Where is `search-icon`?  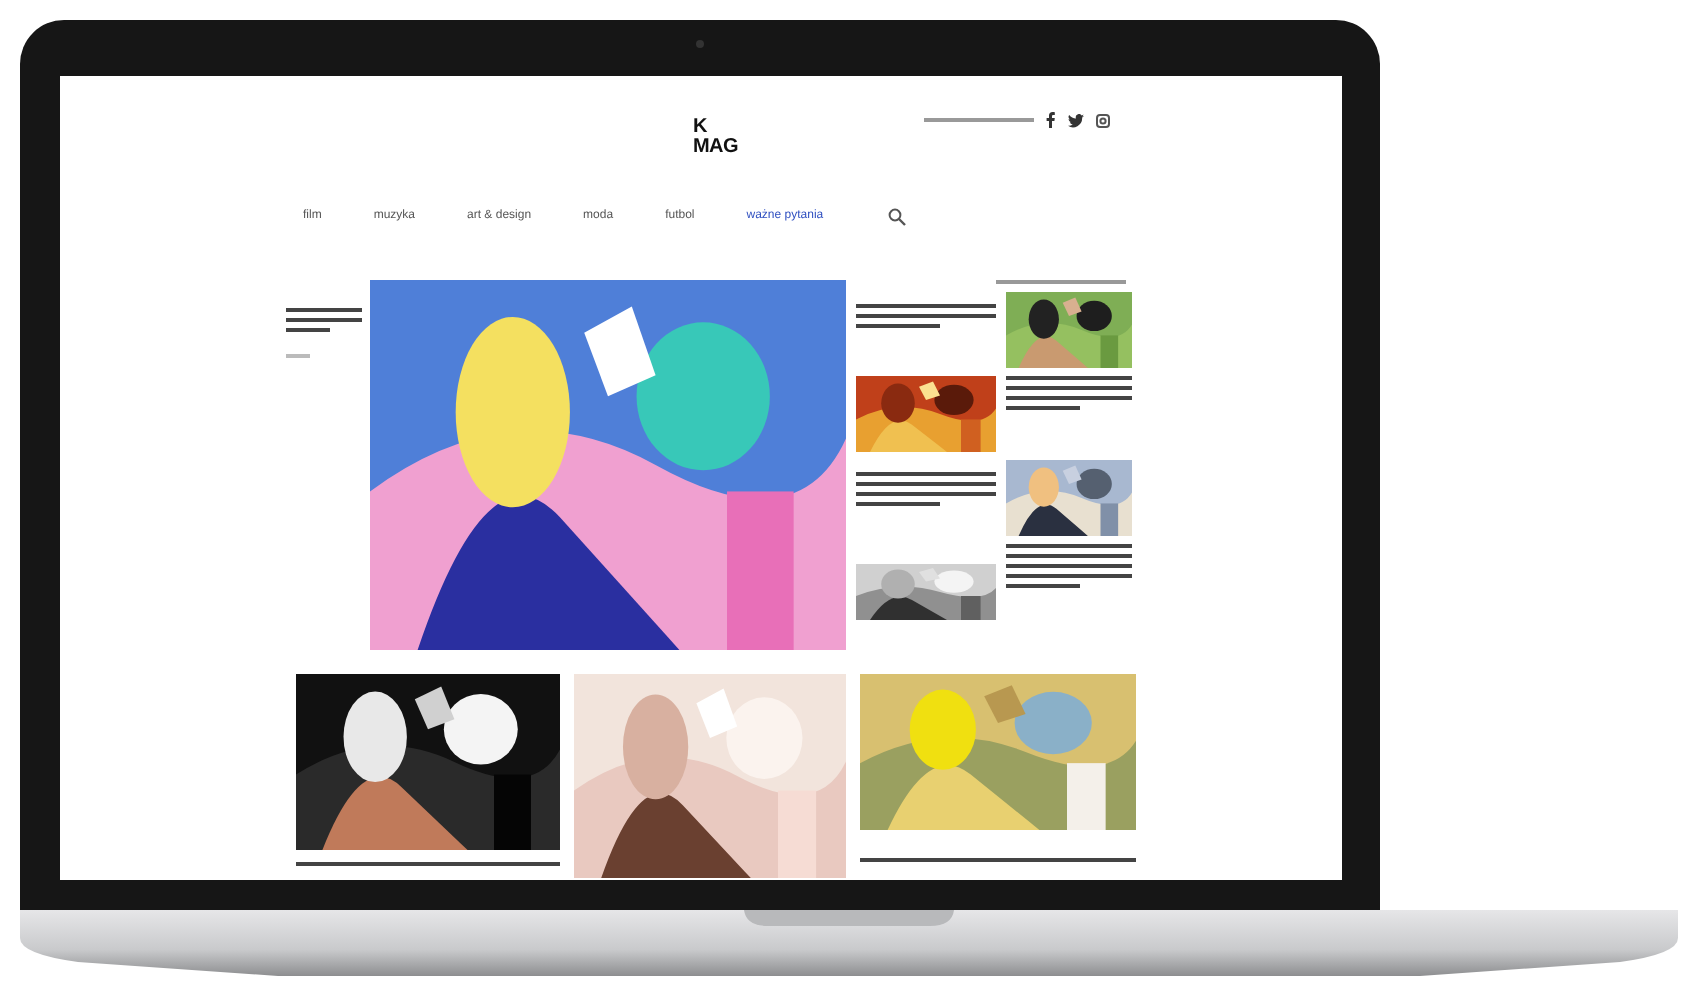 search-icon is located at coordinates (896, 216).